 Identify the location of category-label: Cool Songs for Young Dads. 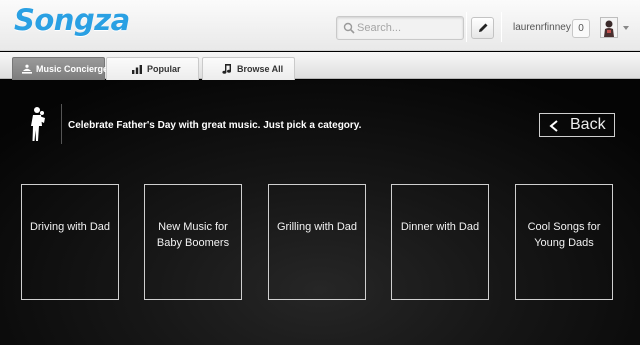
(564, 235).